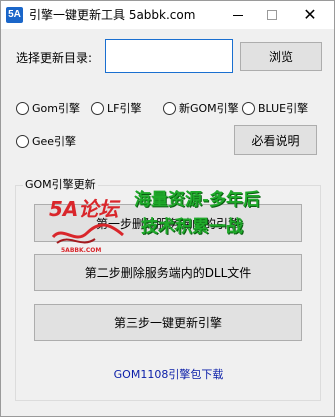 The image size is (335, 417). I want to click on dir-input, so click(169, 56).